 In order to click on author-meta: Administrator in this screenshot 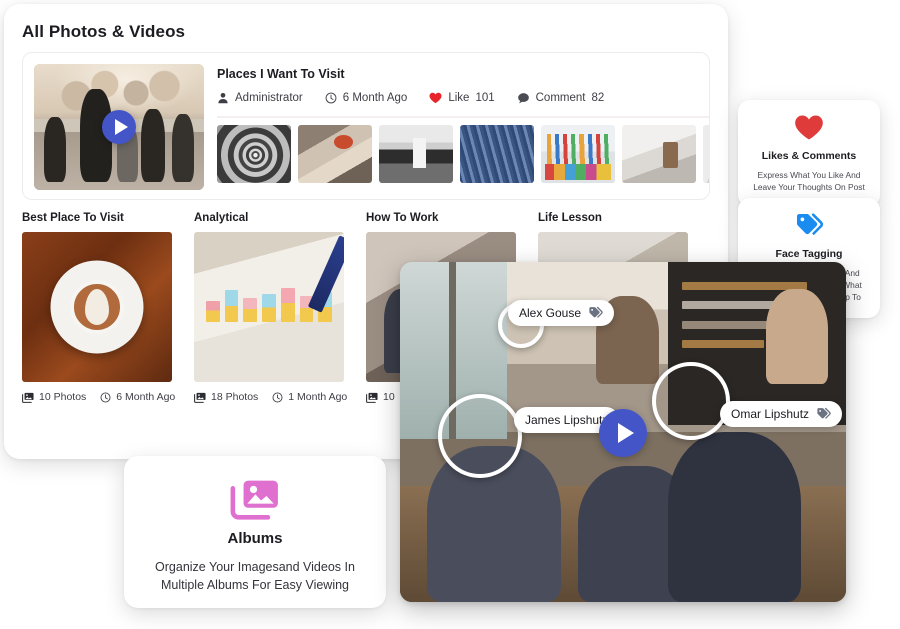, I will do `click(260, 98)`.